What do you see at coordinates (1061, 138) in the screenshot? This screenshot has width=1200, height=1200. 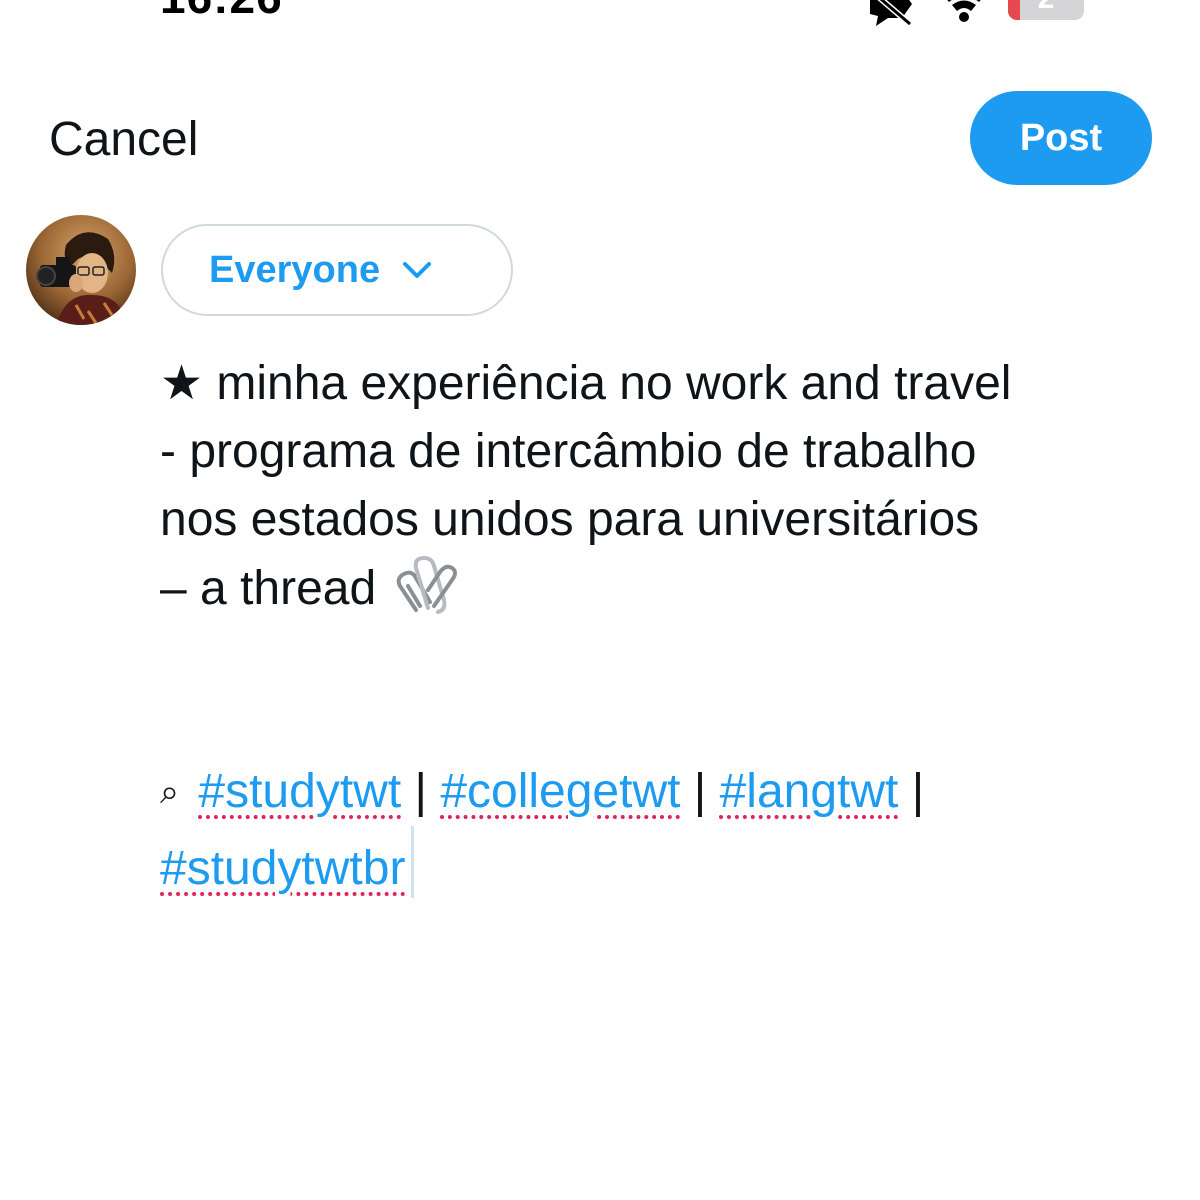 I see `post-button: Post` at bounding box center [1061, 138].